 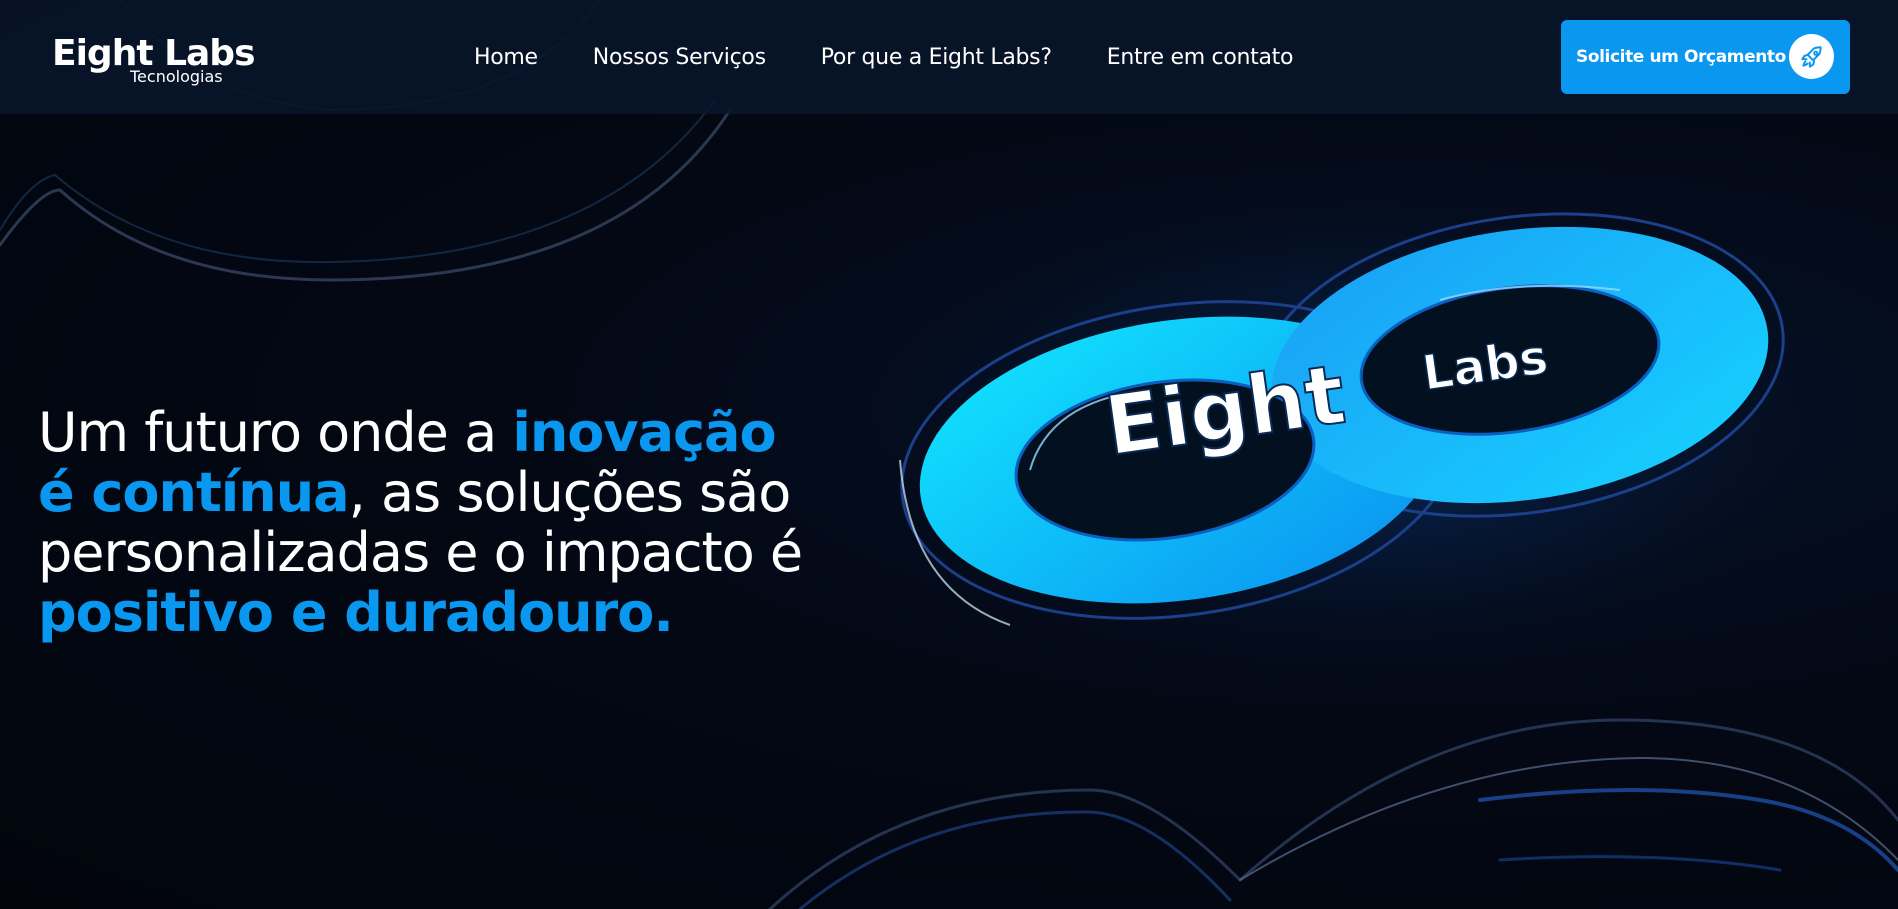 What do you see at coordinates (936, 57) in the screenshot?
I see `nav-item-why-eight-labs: Por que a Eight Labs?` at bounding box center [936, 57].